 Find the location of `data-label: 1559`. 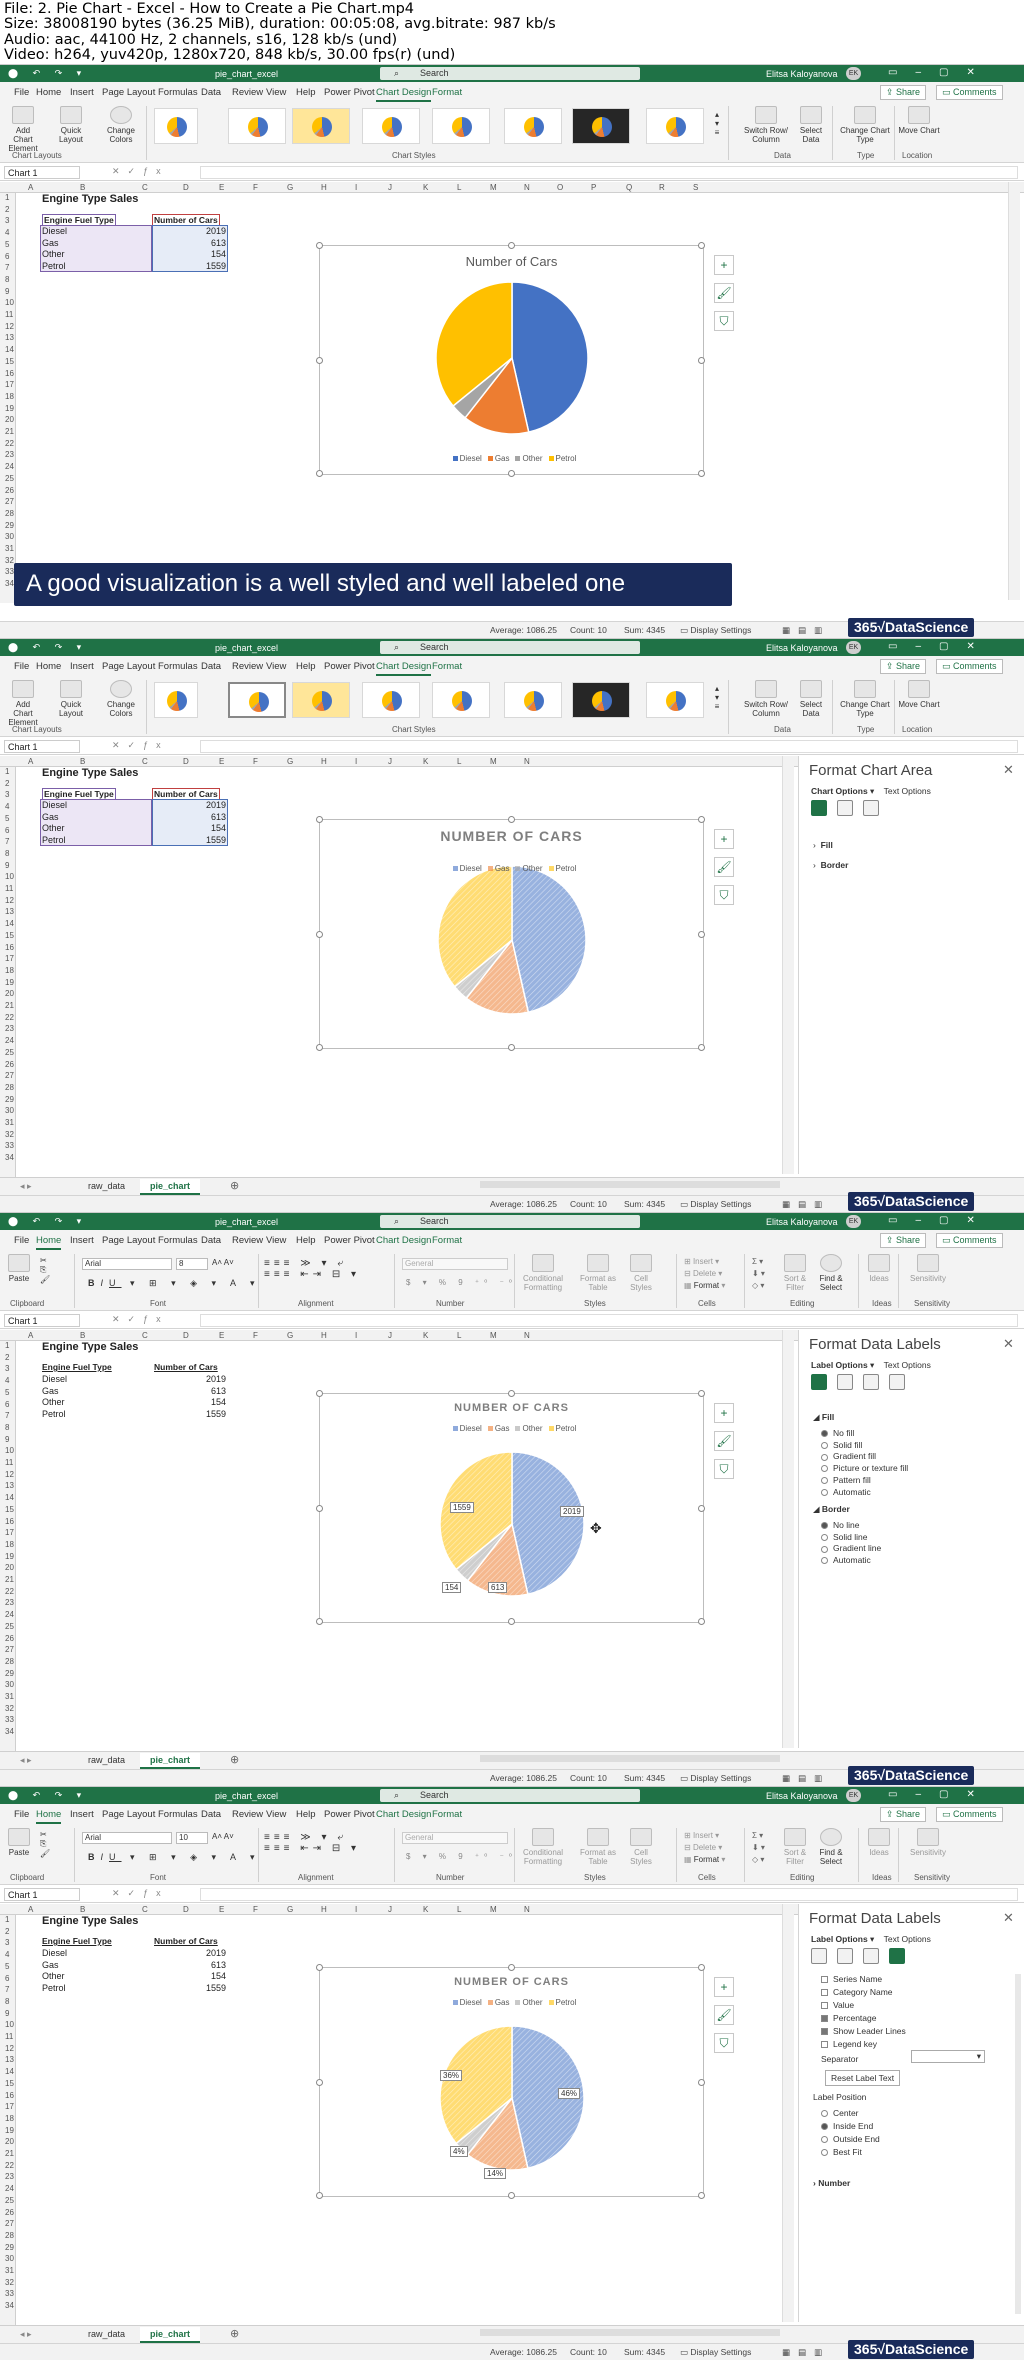

data-label: 1559 is located at coordinates (462, 1507).